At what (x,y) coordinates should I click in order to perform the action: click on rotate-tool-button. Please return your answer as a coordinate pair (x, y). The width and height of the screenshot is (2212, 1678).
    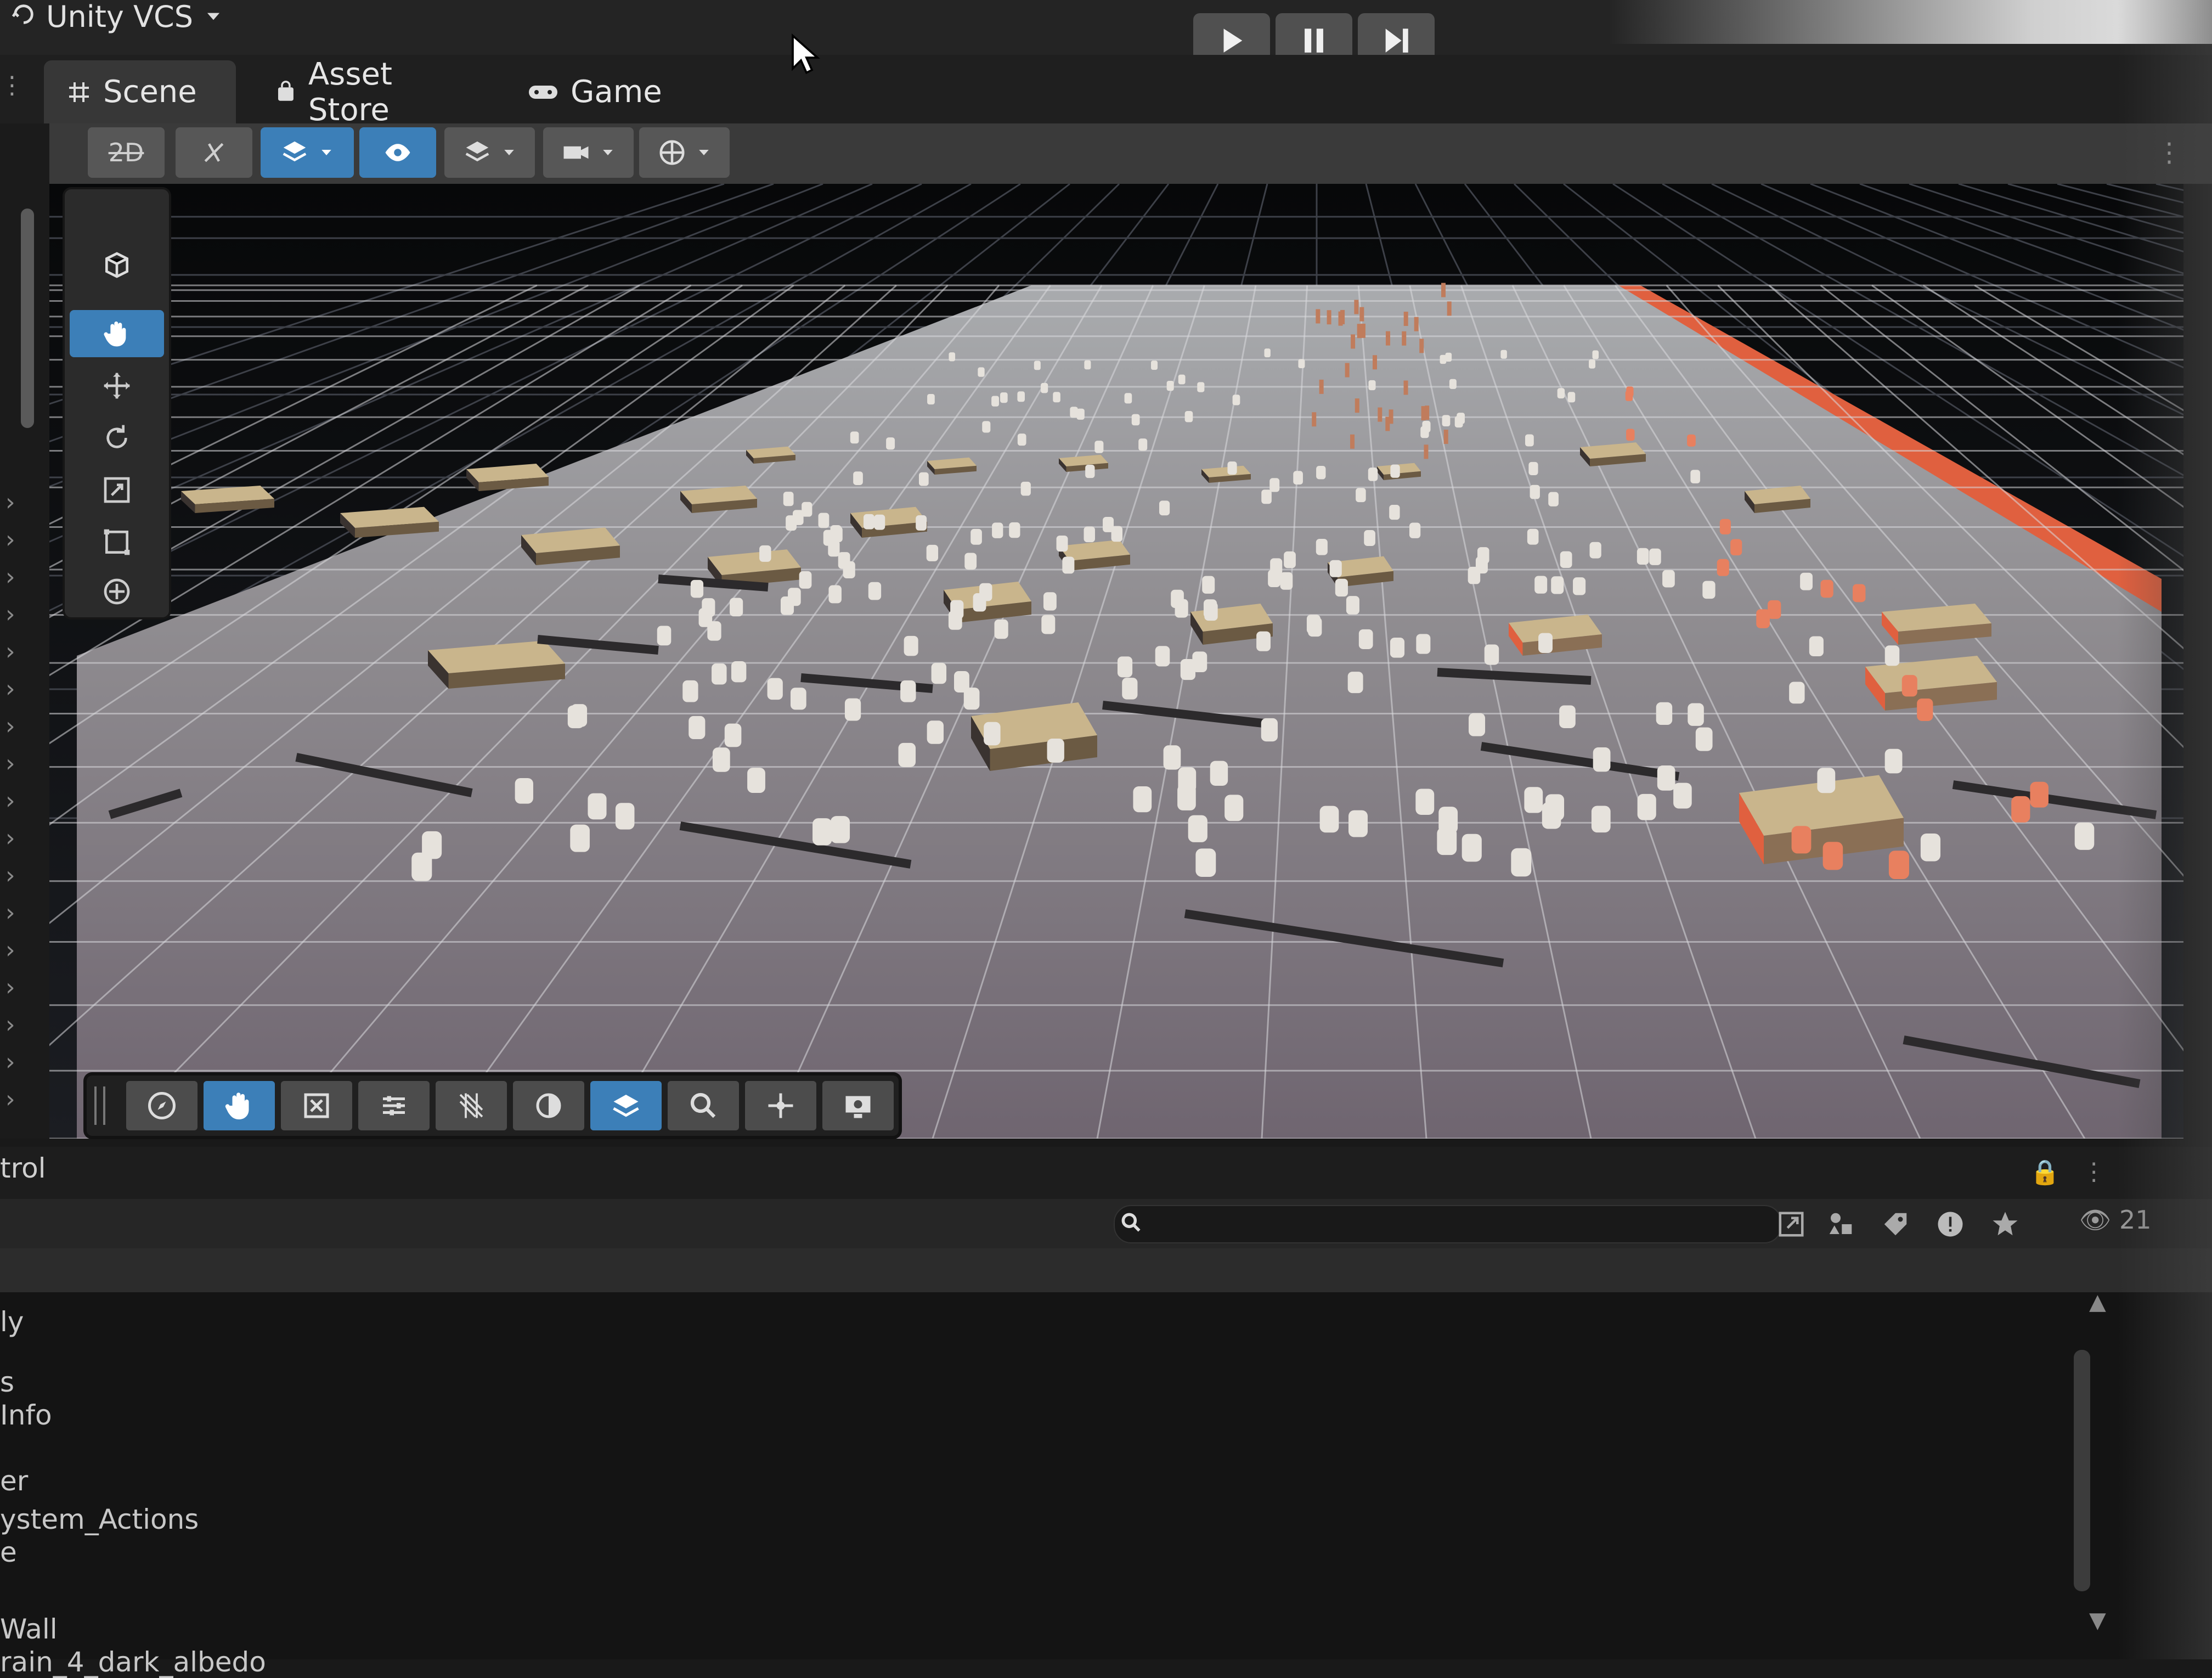
    Looking at the image, I should click on (117, 437).